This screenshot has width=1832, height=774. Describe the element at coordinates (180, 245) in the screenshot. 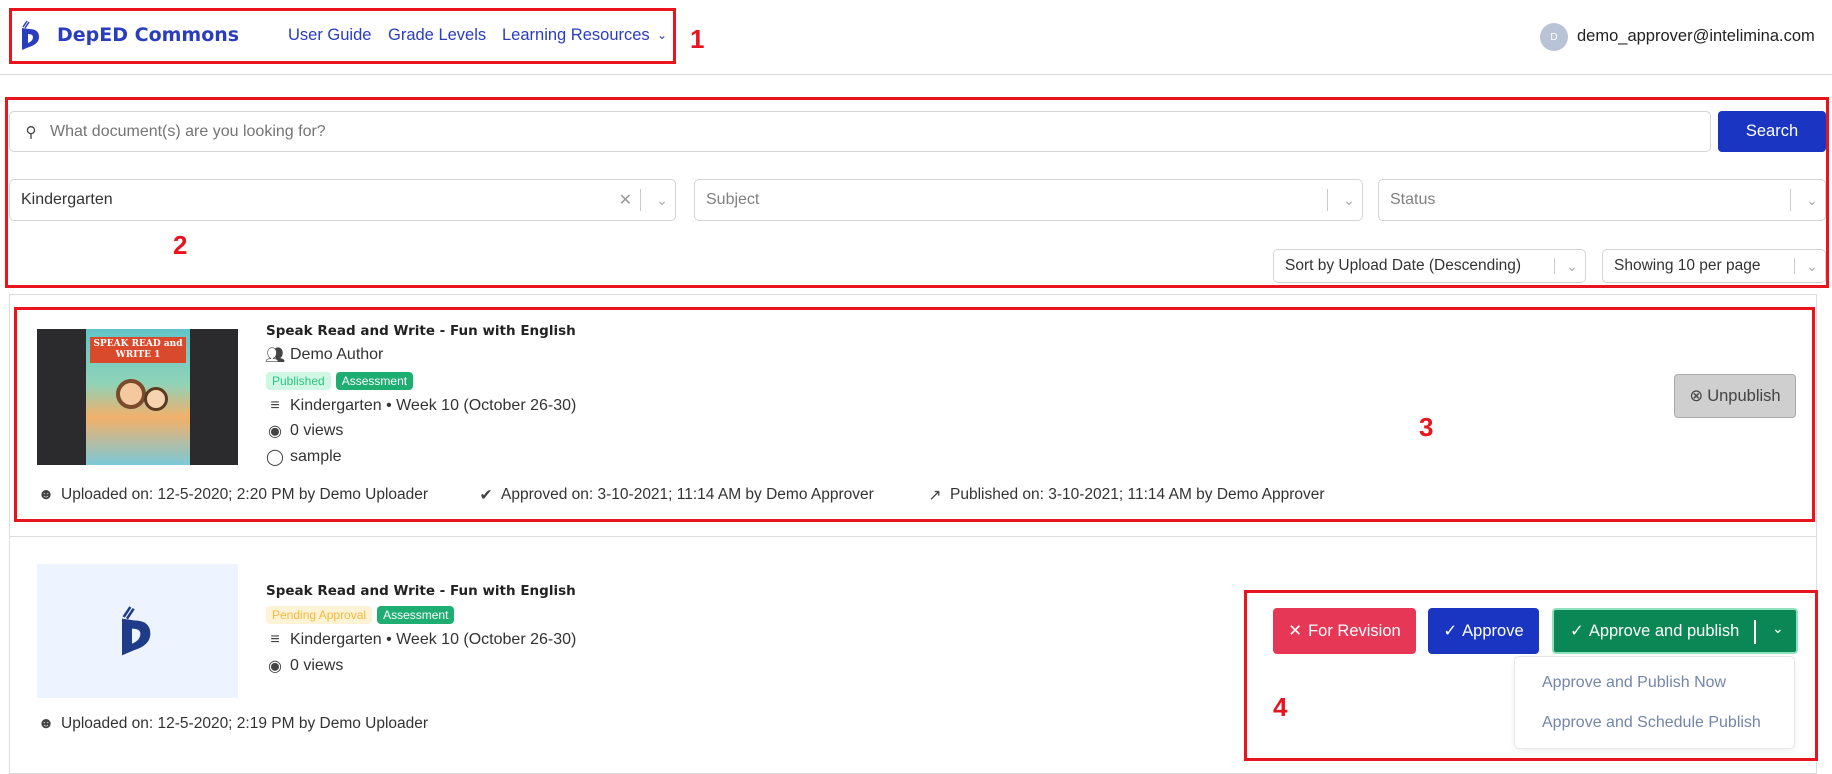

I see `annotation-label-2: 2` at that location.